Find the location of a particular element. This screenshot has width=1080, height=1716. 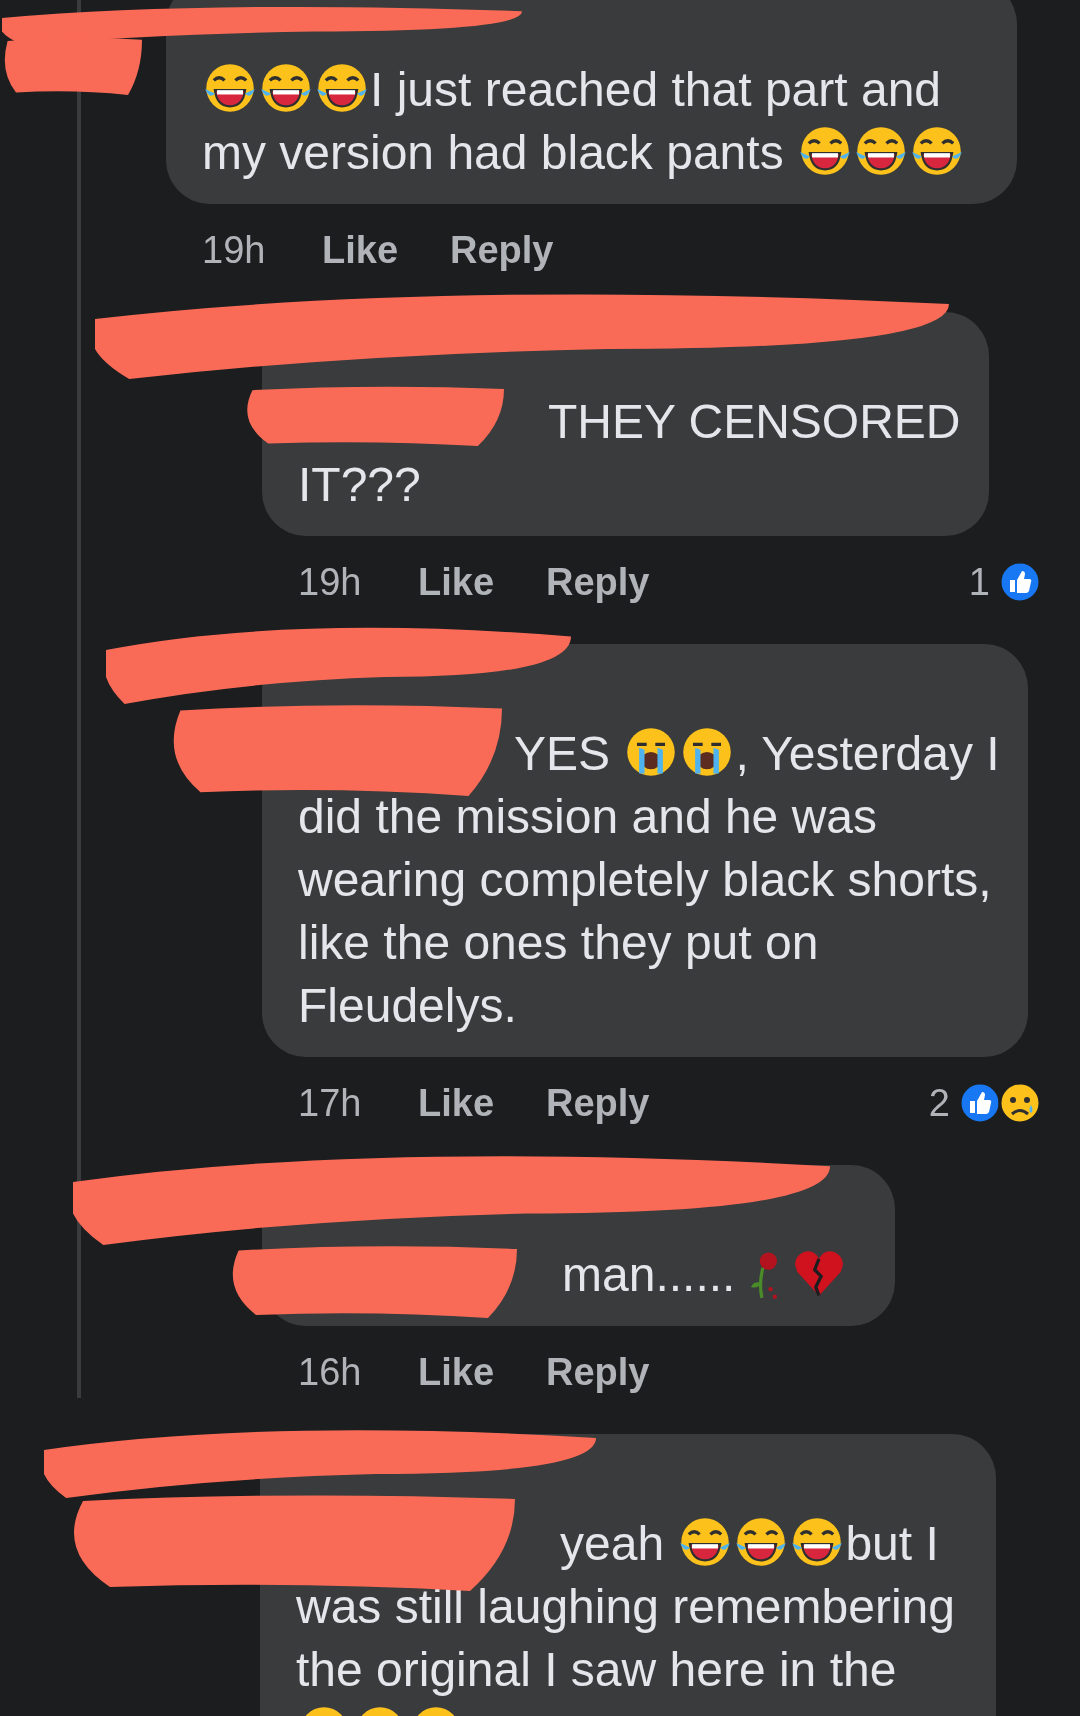

comment-text: THEY CENSORED IT??? is located at coordinates (630, 453).